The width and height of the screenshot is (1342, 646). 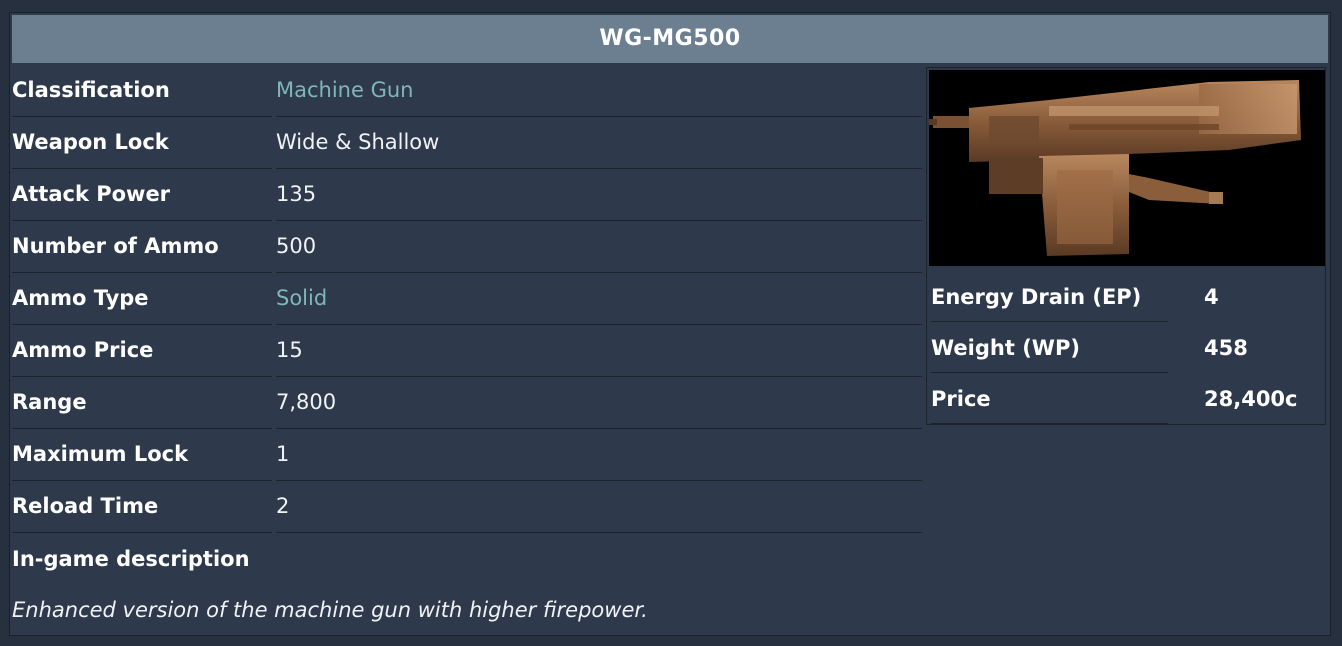 What do you see at coordinates (599, 455) in the screenshot?
I see `row-value: 1` at bounding box center [599, 455].